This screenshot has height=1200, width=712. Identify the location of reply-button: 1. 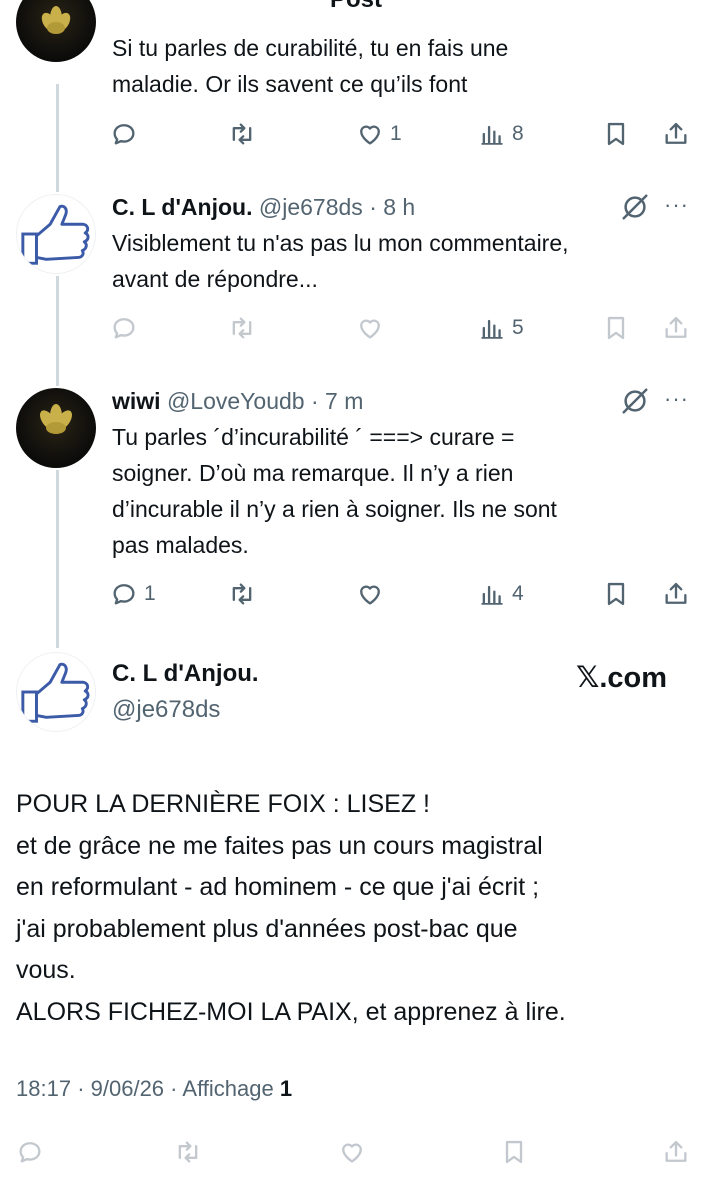
(133, 594).